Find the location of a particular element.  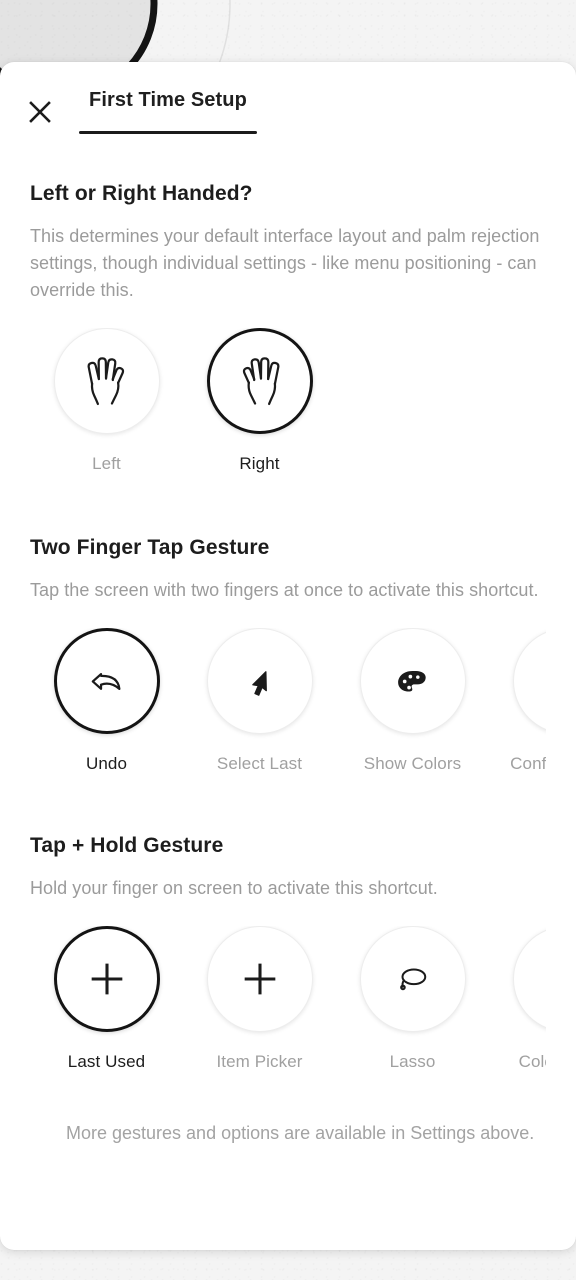

tap-hold-option-row: Last Used Item Picker Lasso Col is located at coordinates (288, 999).